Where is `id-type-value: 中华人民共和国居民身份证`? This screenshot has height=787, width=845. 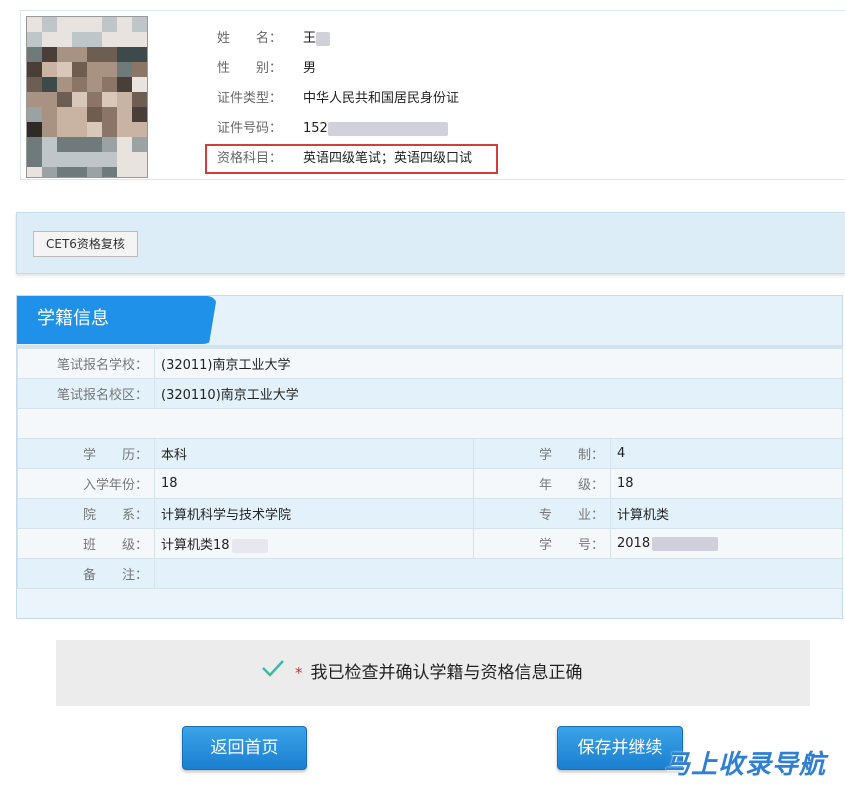
id-type-value: 中华人民共和国居民身份证 is located at coordinates (381, 98).